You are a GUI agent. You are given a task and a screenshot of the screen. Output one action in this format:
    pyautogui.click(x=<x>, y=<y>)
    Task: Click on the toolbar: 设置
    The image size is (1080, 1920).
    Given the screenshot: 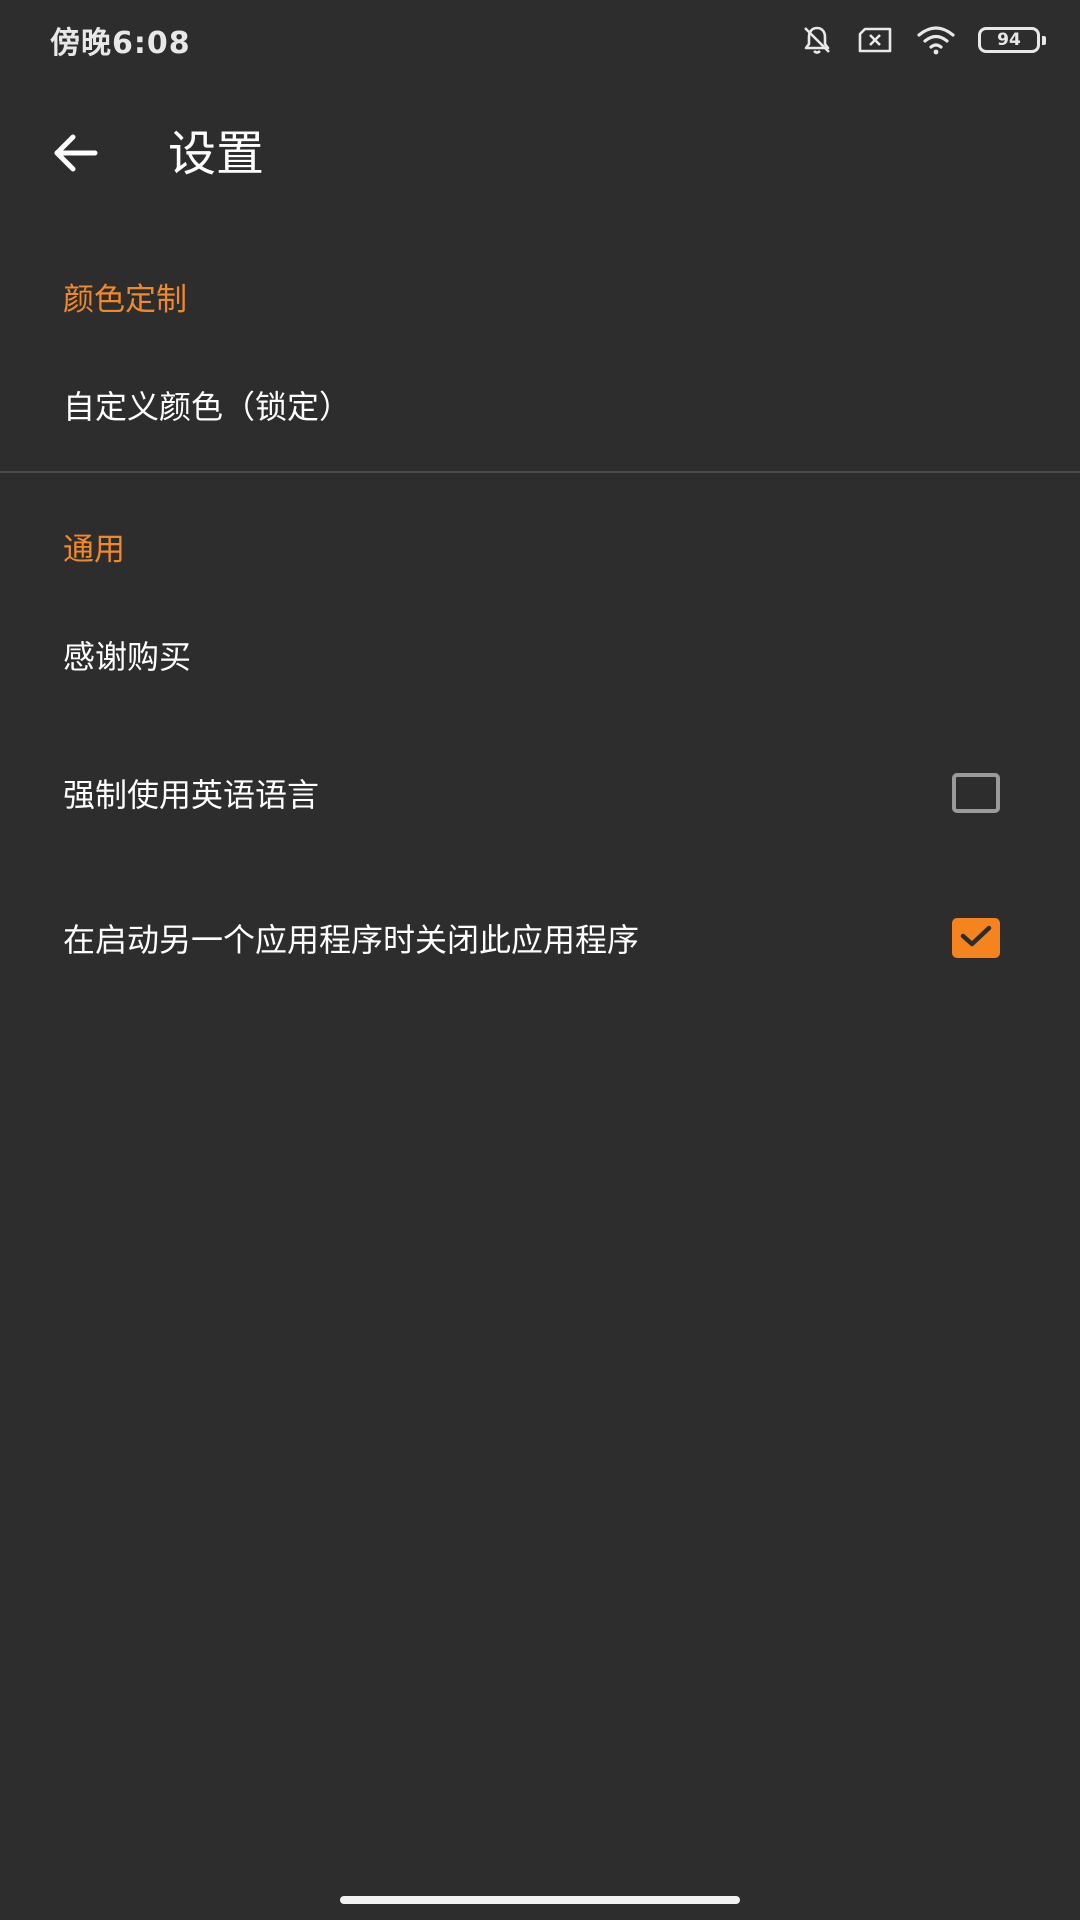 What is the action you would take?
    pyautogui.click(x=540, y=155)
    